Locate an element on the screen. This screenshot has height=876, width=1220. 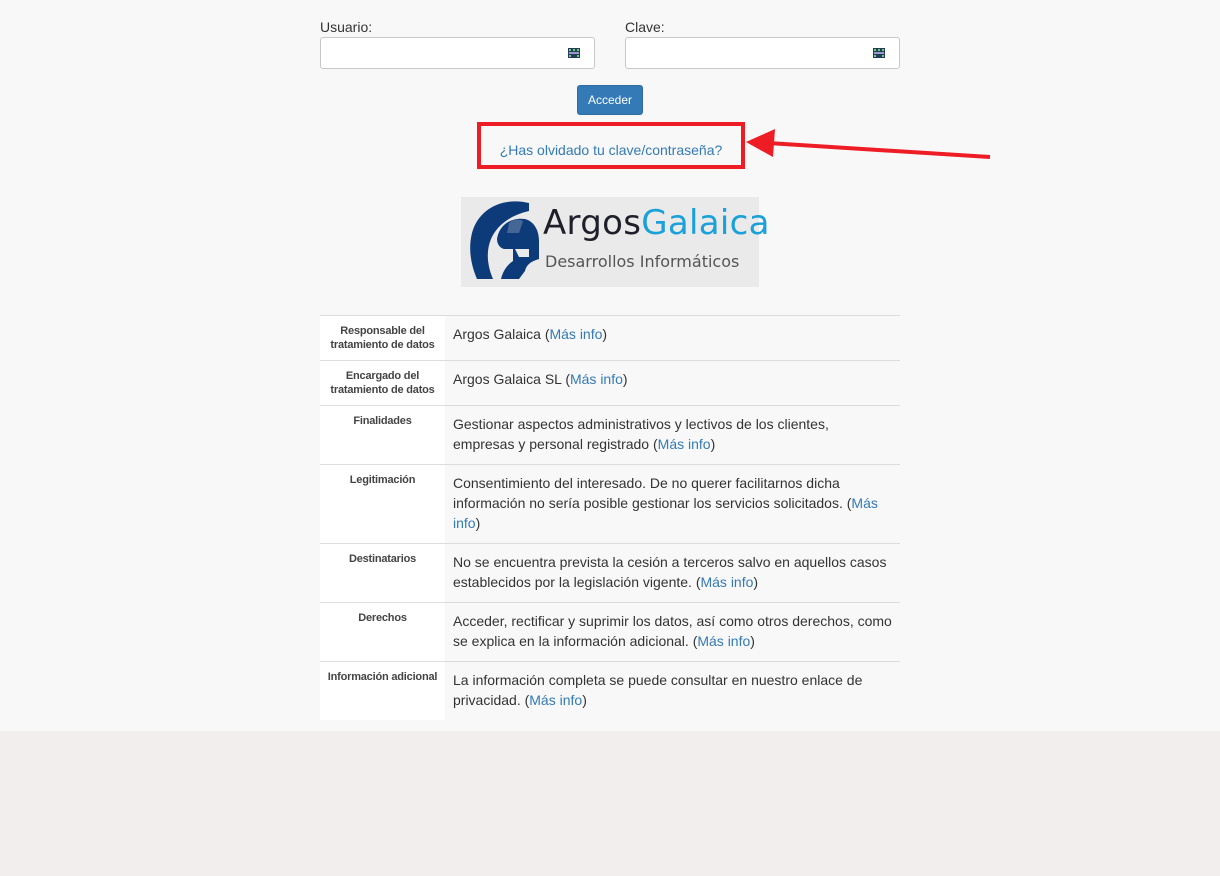
row-value: Argos Galaica (Más info) is located at coordinates (672, 338).